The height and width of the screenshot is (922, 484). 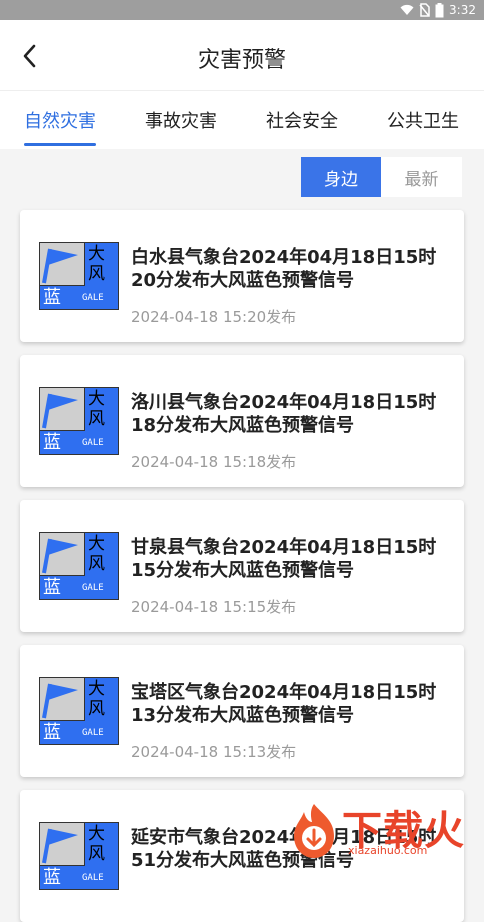 I want to click on tab-accident-disaster: 事故灾害, so click(x=181, y=120).